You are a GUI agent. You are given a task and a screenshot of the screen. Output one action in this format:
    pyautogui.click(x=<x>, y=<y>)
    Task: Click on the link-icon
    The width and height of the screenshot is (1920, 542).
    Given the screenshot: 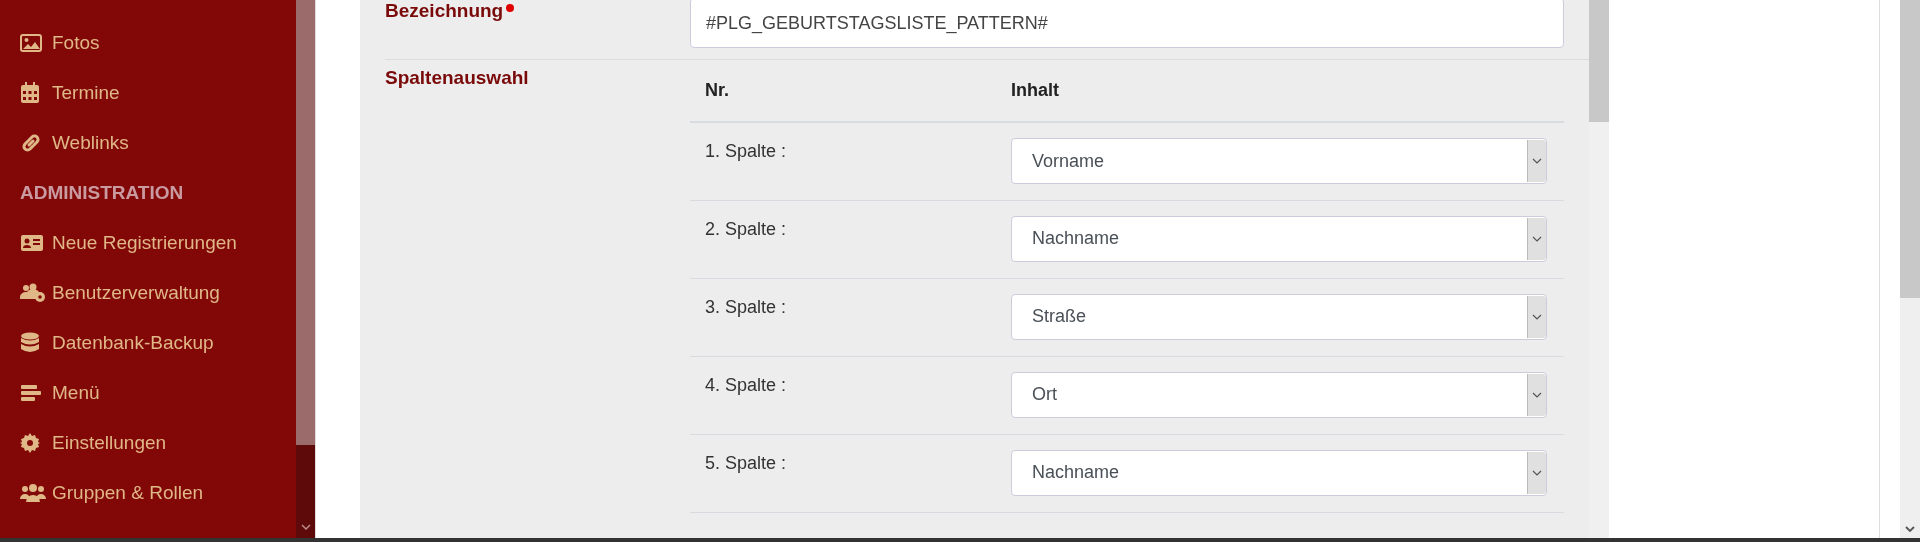 What is the action you would take?
    pyautogui.click(x=31, y=143)
    